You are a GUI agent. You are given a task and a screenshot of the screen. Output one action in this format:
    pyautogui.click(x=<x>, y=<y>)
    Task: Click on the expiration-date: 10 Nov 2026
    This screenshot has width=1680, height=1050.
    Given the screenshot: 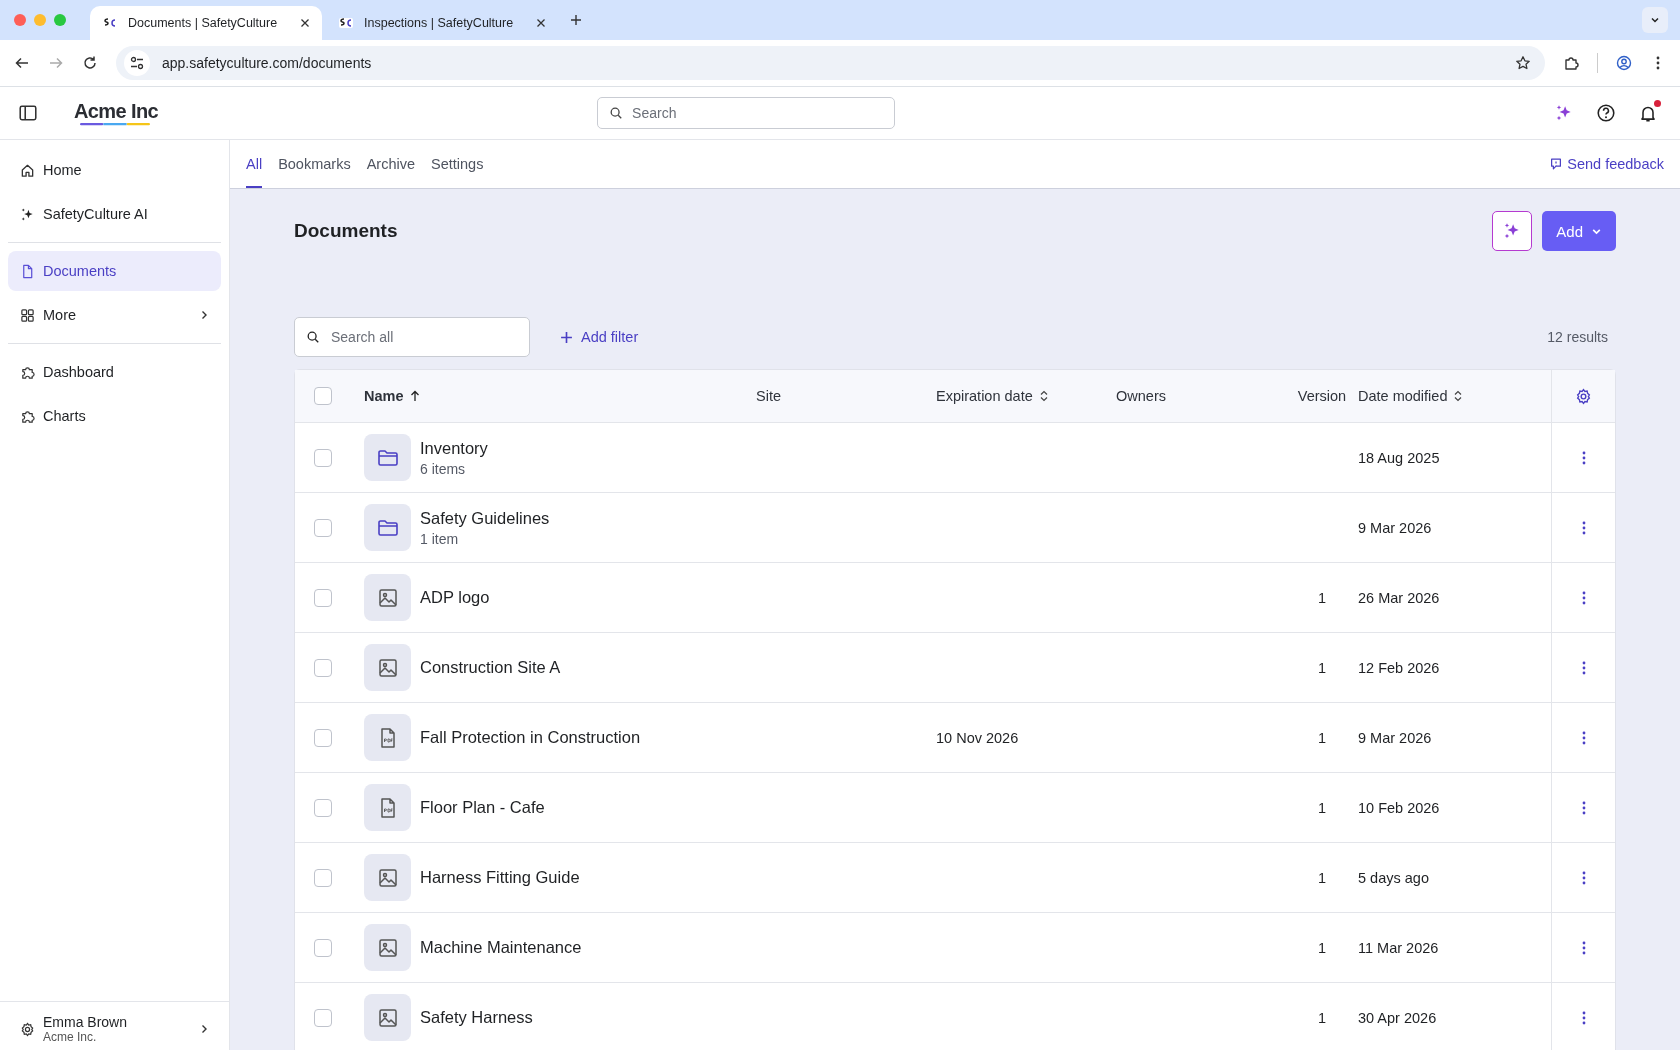 What is the action you would take?
    pyautogui.click(x=977, y=737)
    